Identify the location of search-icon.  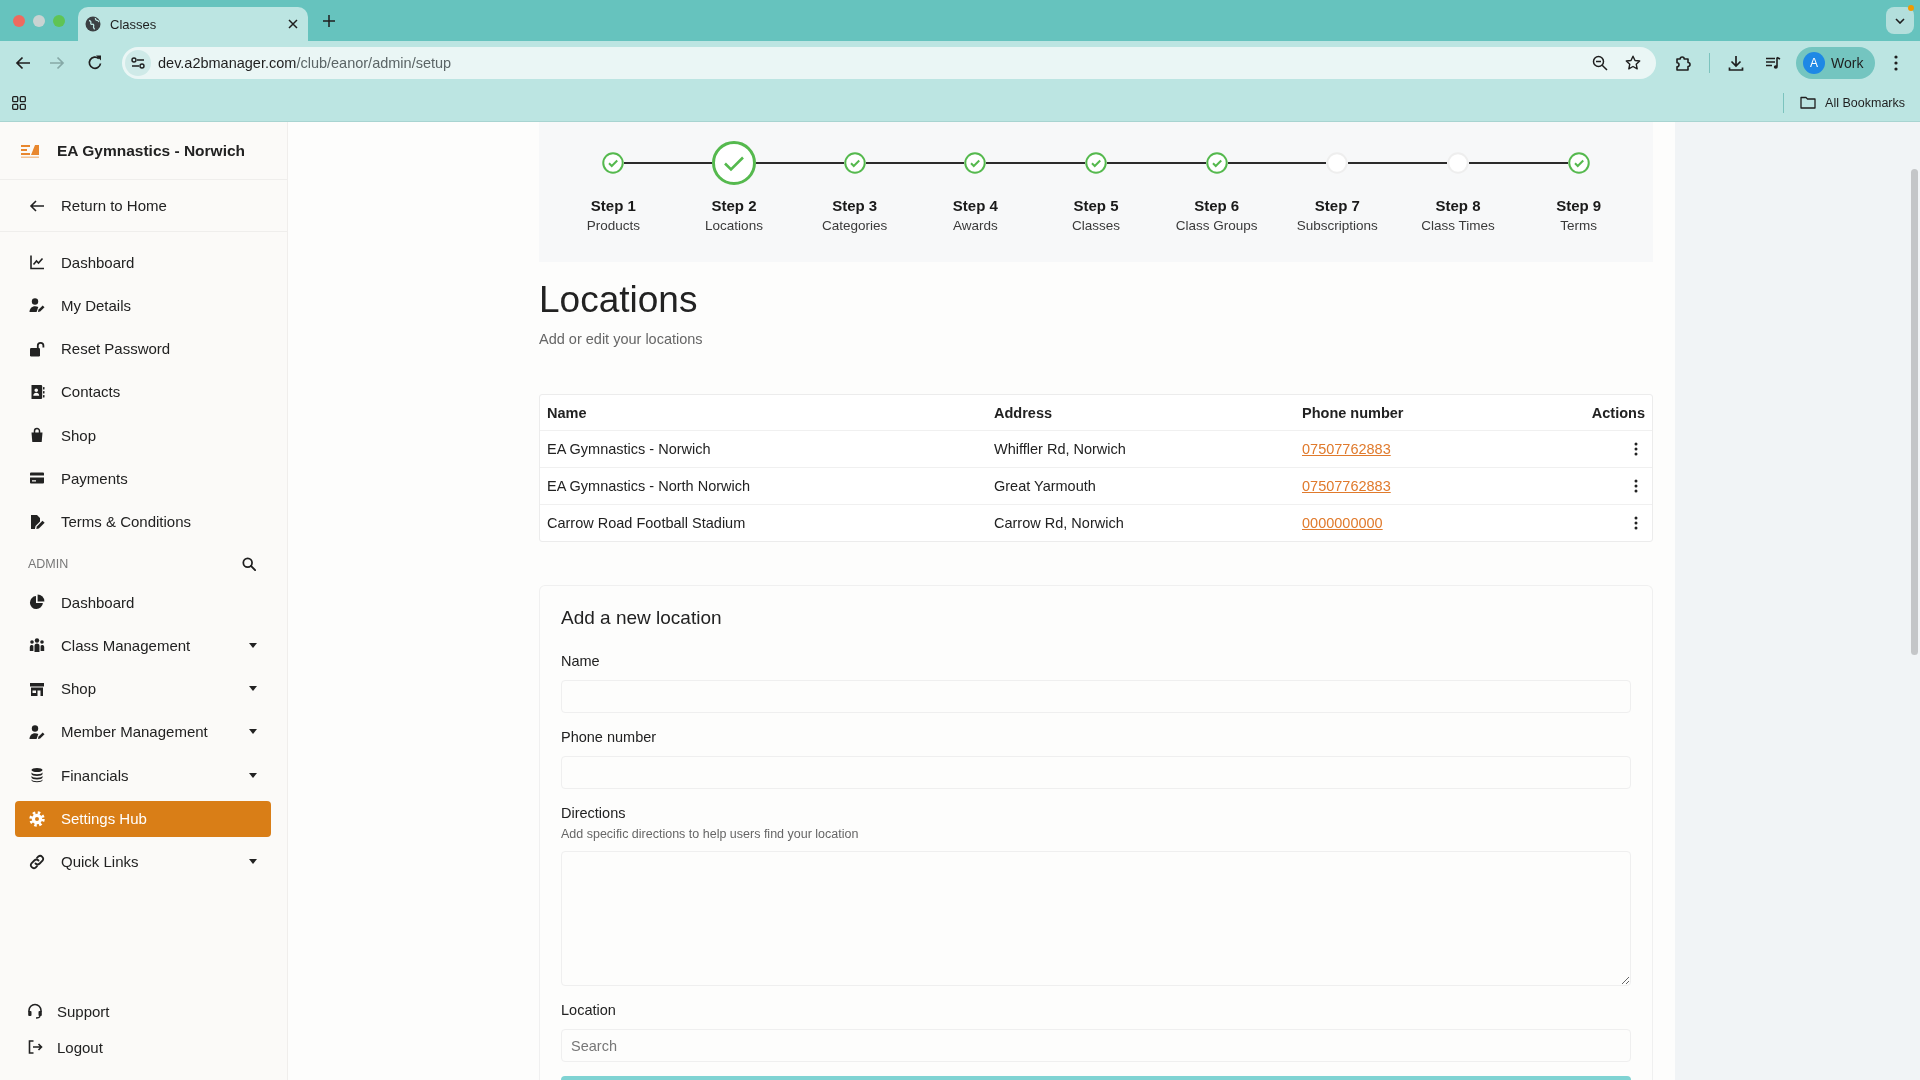
(249, 563).